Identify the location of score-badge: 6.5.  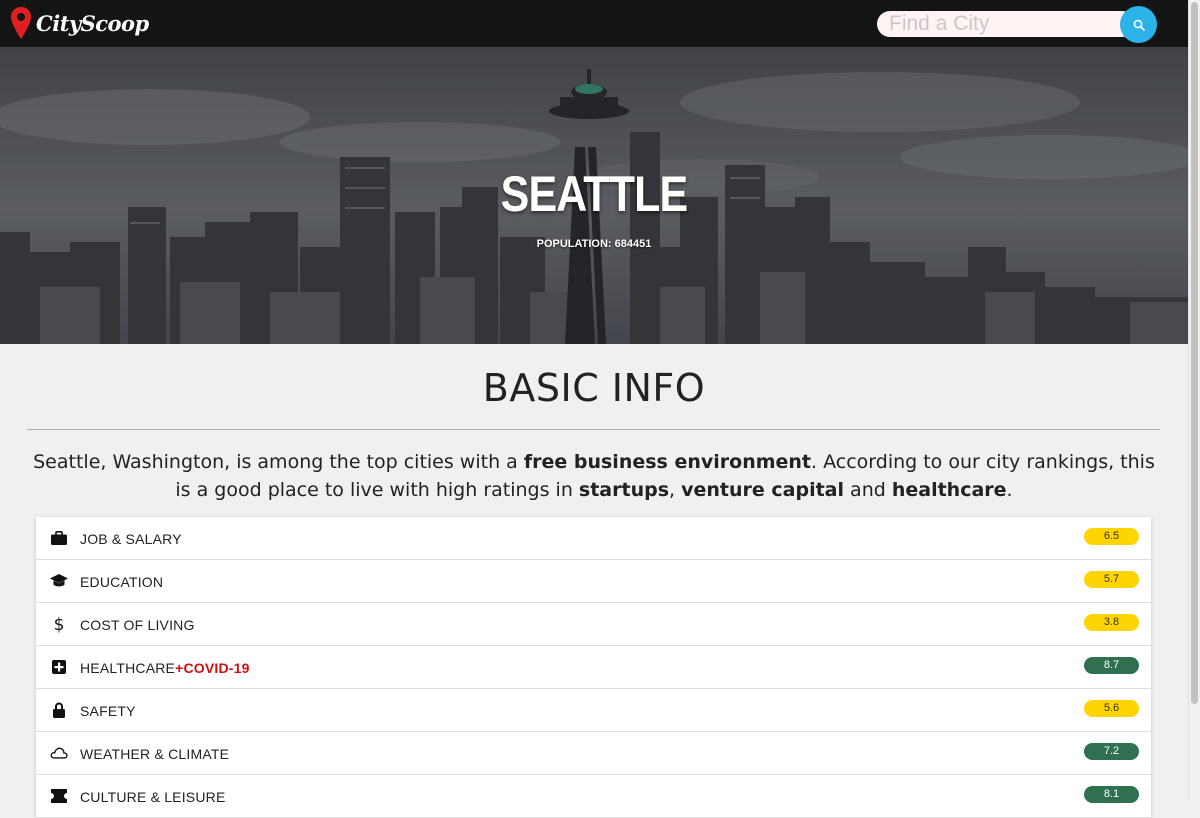
(1111, 536).